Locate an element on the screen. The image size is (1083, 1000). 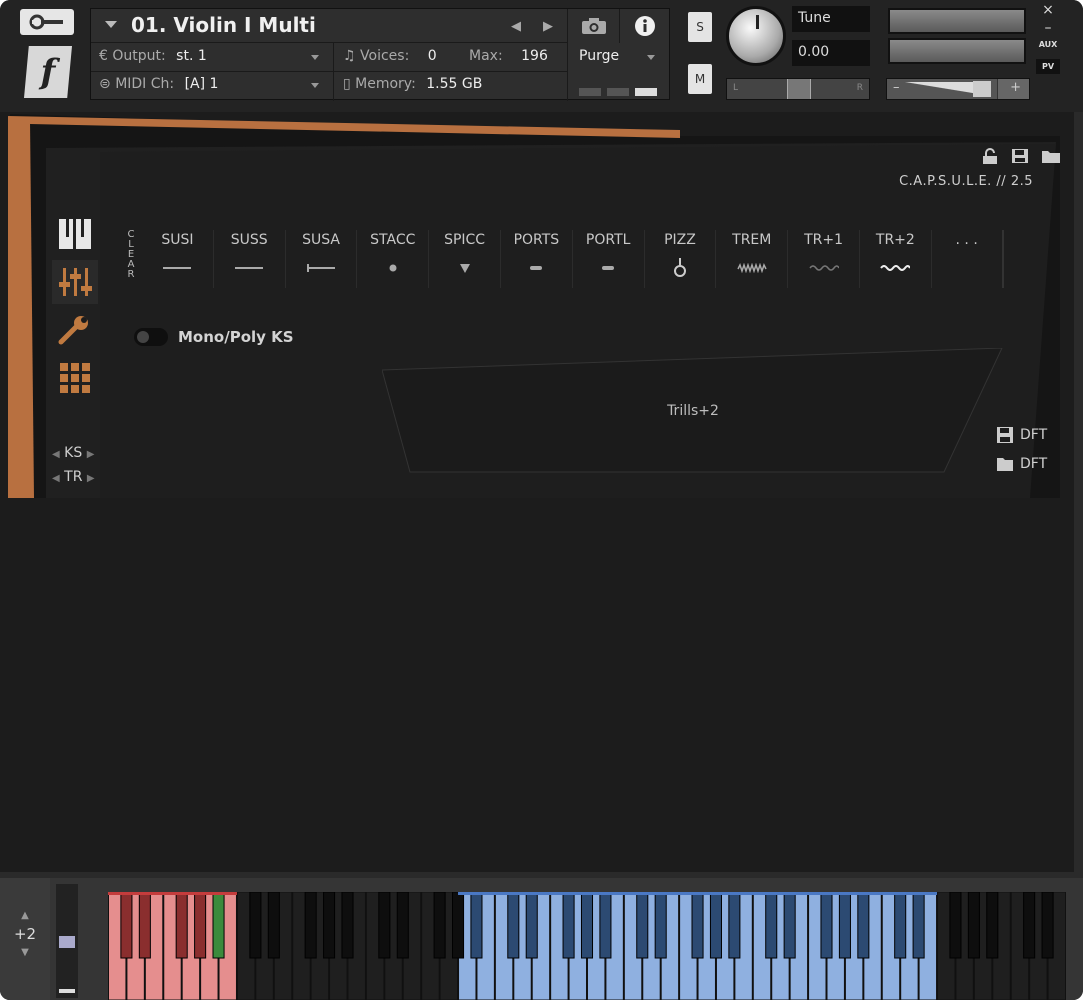
volume-slider: – + is located at coordinates (958, 89).